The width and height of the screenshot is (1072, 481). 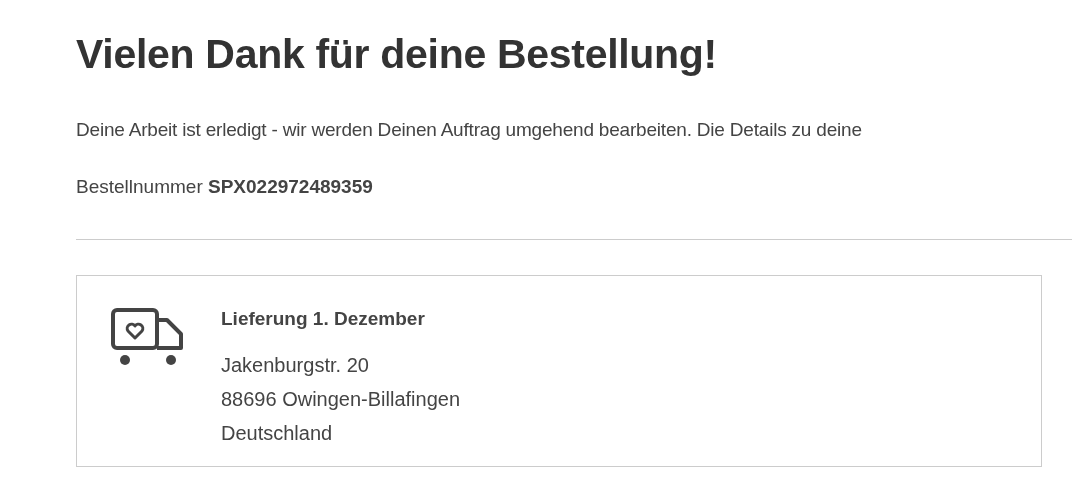 I want to click on address-line: Jakenburgstr. 20, so click(x=295, y=365).